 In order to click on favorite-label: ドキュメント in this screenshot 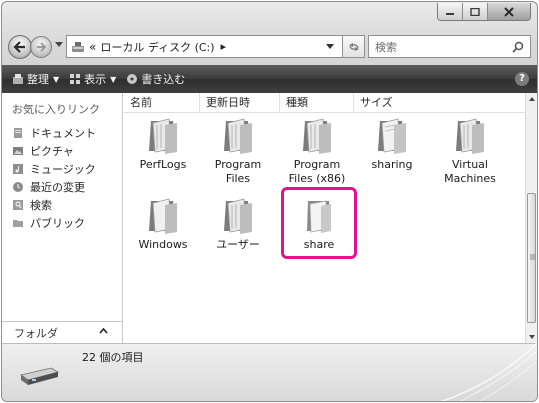, I will do `click(63, 133)`.